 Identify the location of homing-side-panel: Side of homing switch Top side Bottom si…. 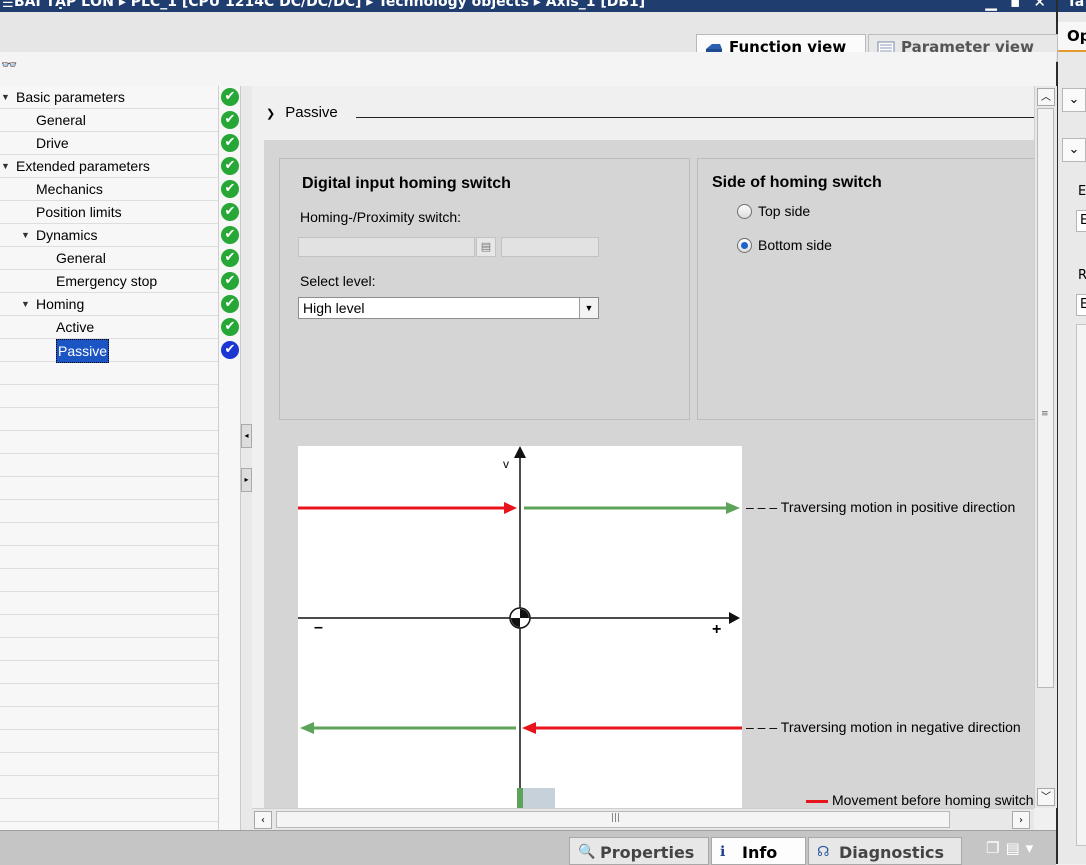
(865, 289).